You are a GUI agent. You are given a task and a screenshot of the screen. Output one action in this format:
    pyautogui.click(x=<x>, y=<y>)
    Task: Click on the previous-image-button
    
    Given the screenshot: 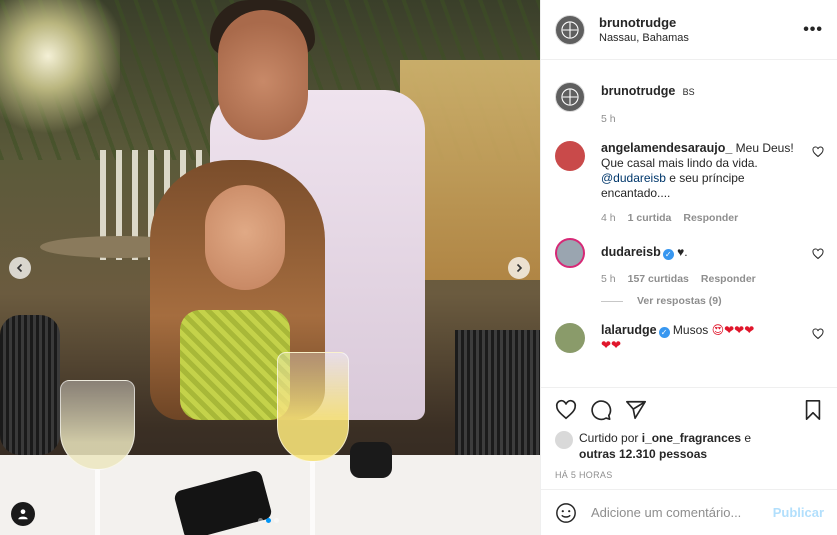 What is the action you would take?
    pyautogui.click(x=20, y=268)
    